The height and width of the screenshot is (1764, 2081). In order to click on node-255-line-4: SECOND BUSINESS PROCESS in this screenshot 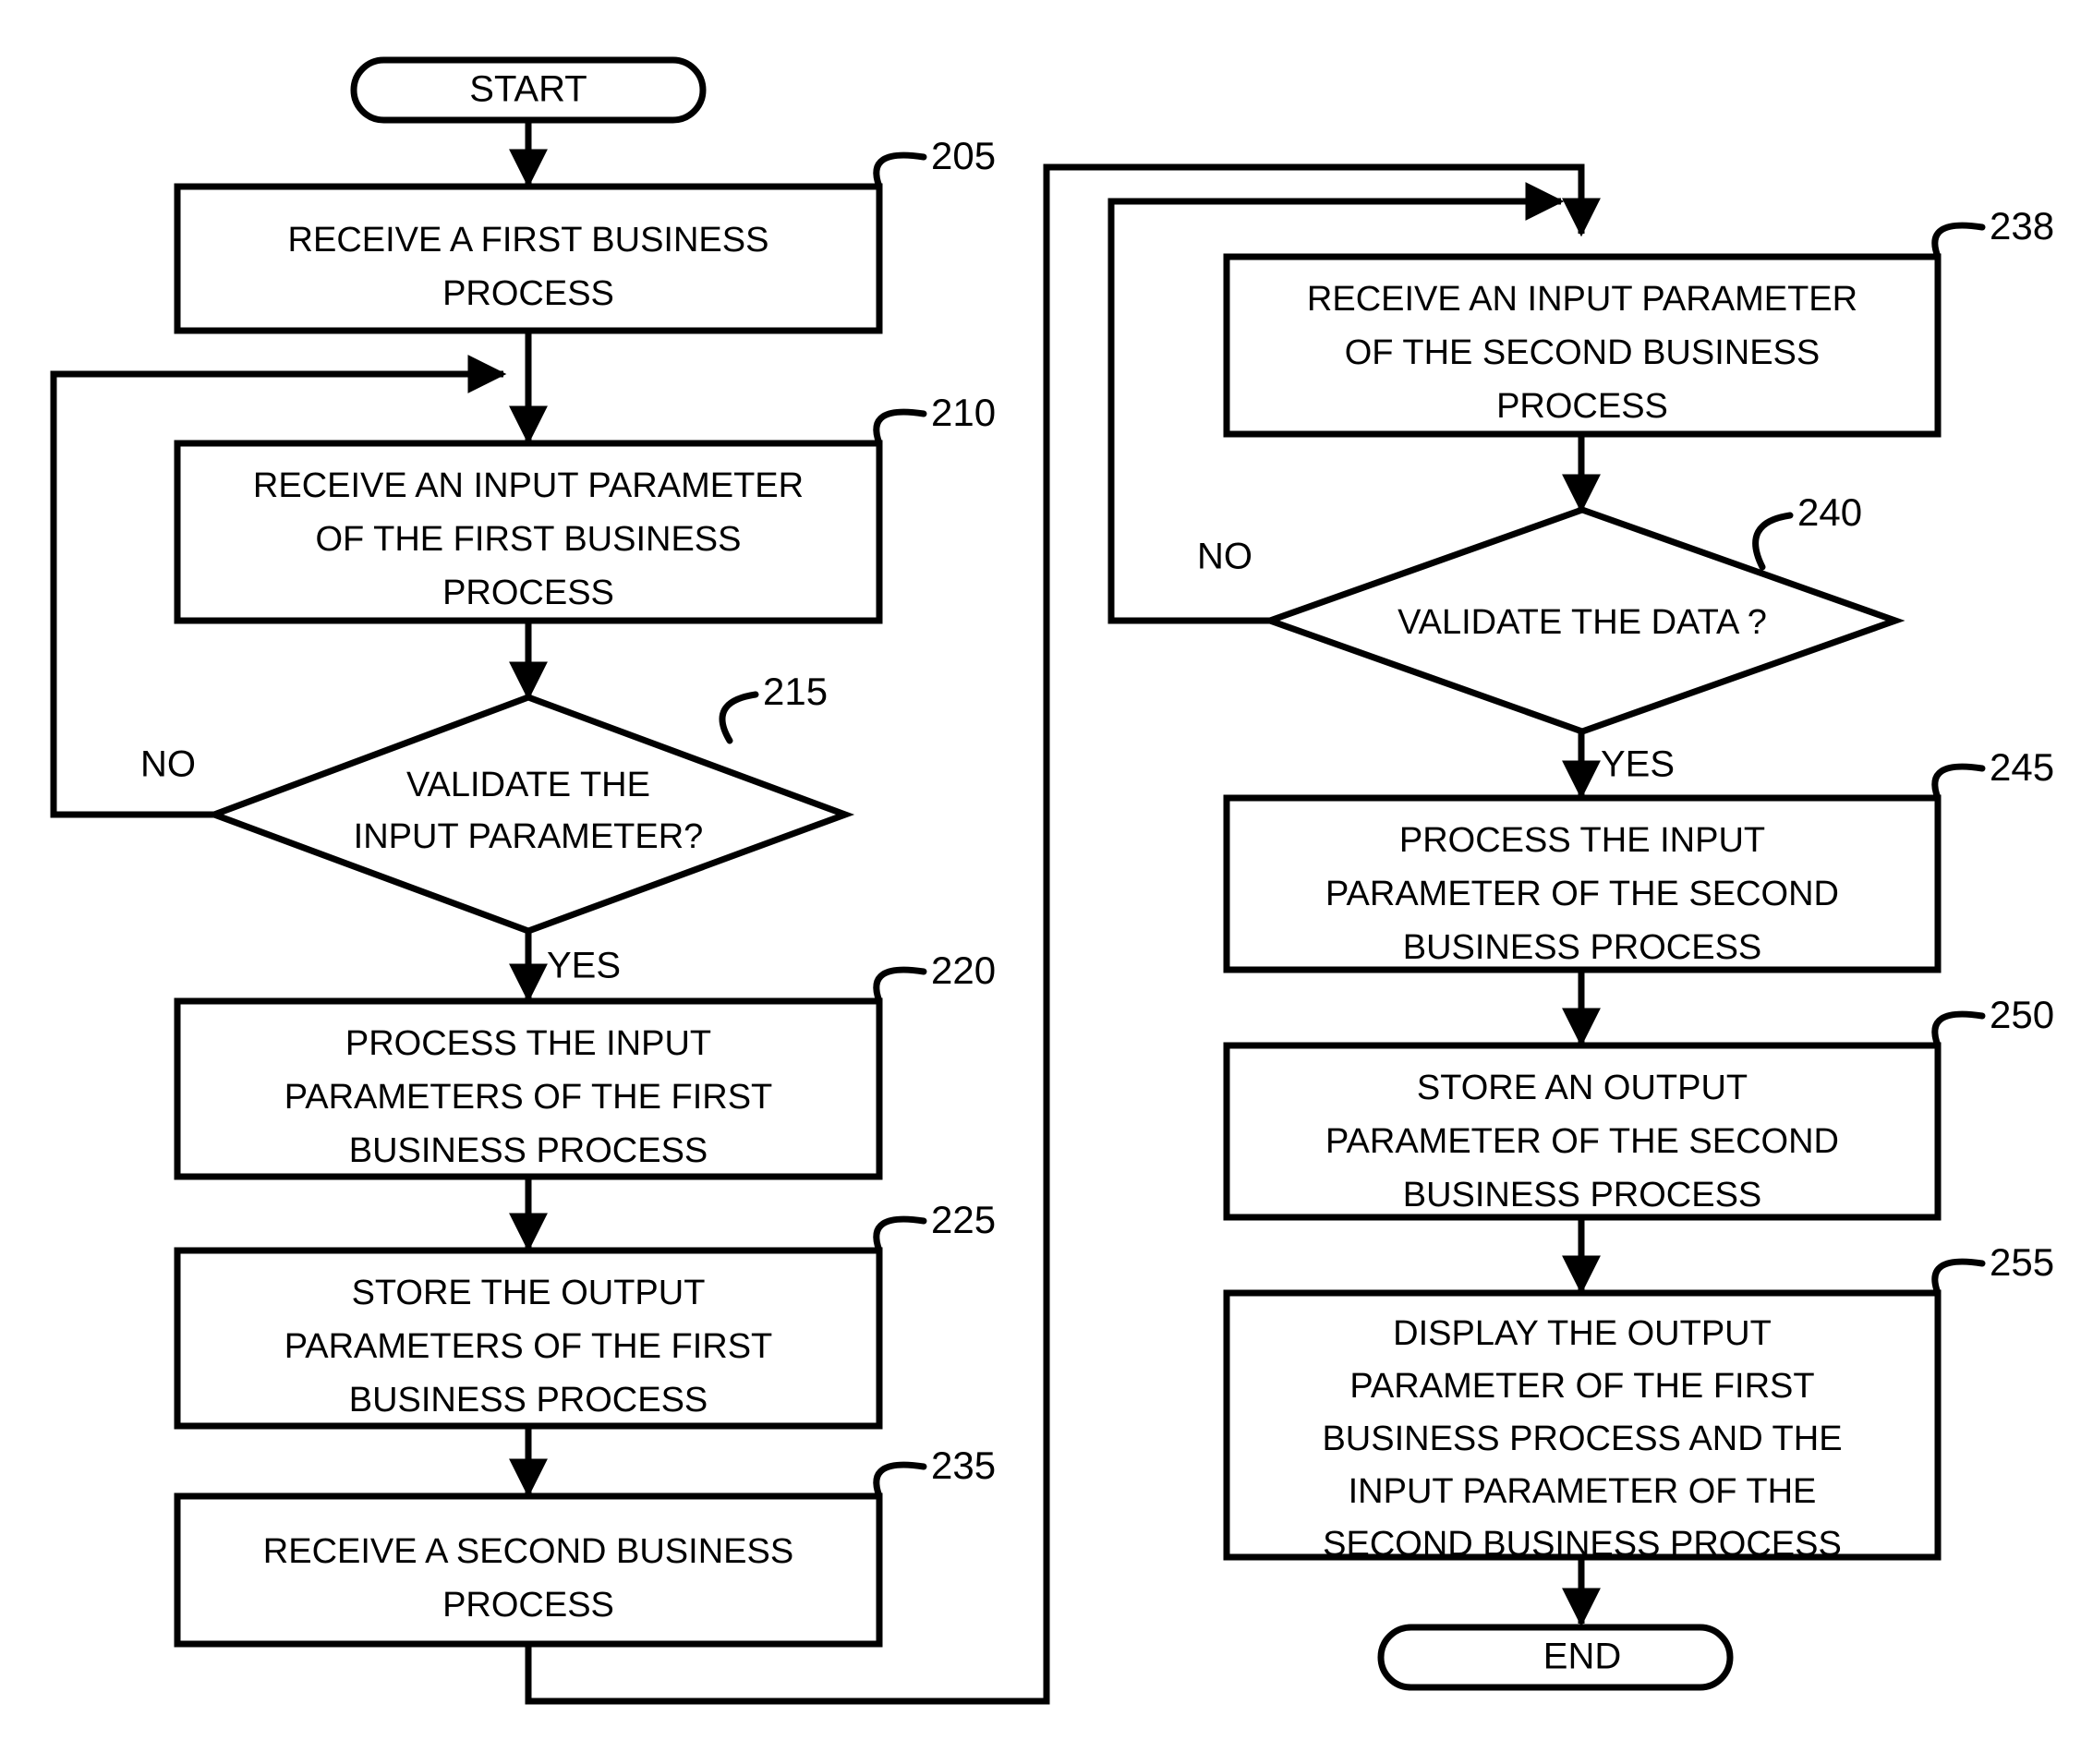, I will do `click(1582, 1545)`.